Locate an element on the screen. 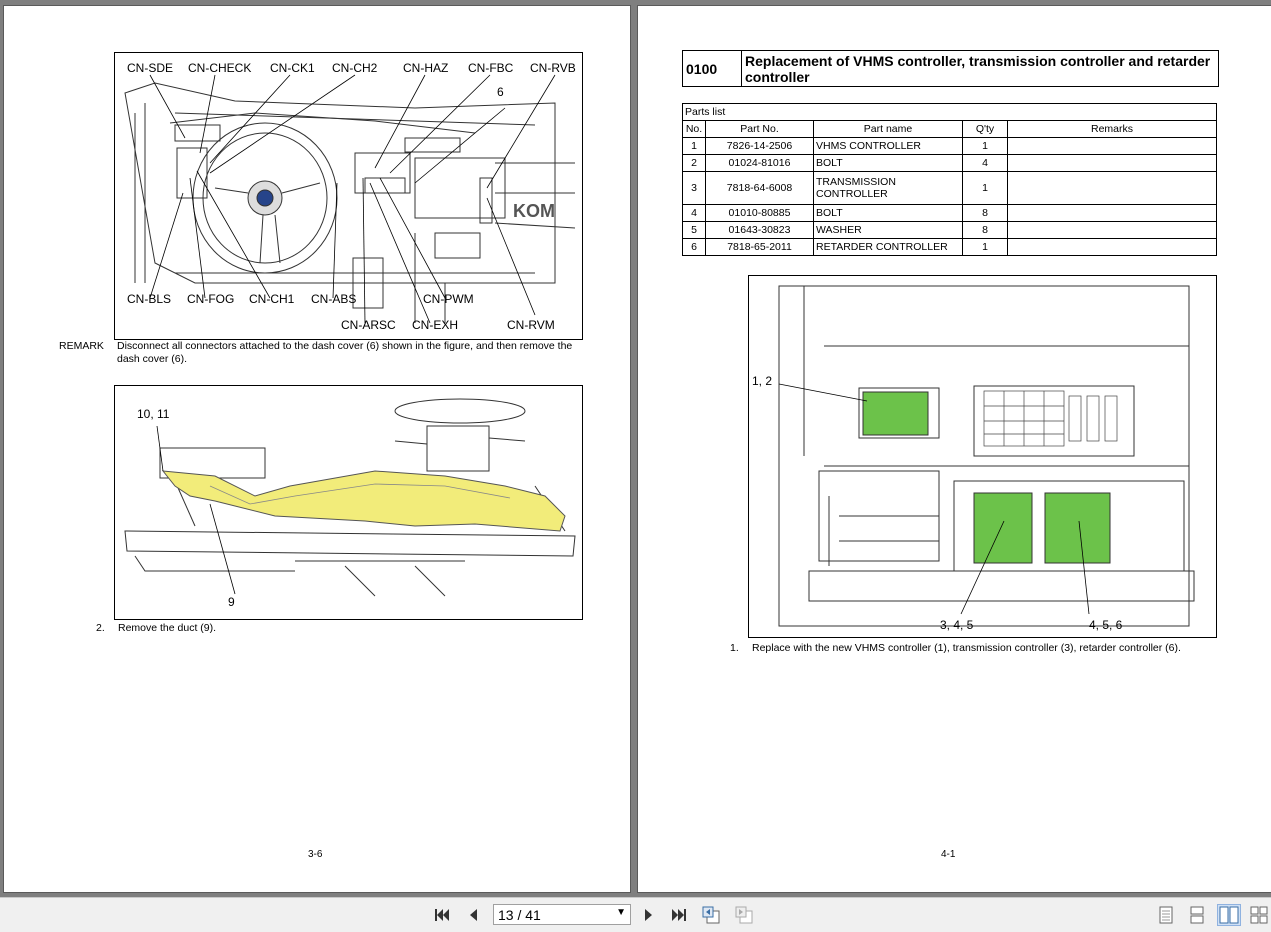 The height and width of the screenshot is (932, 1271). single-page-view-button is located at coordinates (1166, 915).